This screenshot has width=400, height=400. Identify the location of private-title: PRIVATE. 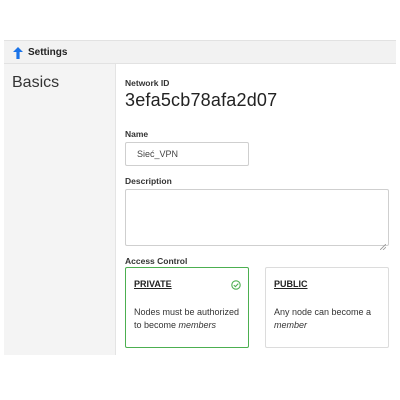
(153, 284).